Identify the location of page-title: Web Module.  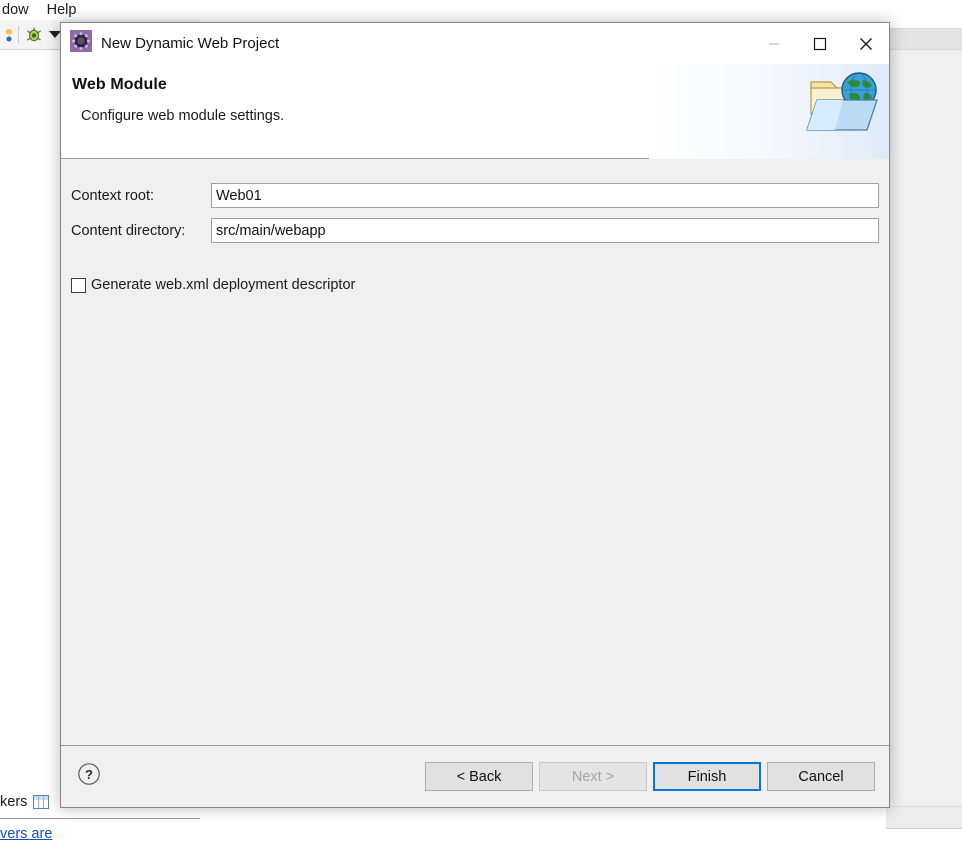
(119, 84).